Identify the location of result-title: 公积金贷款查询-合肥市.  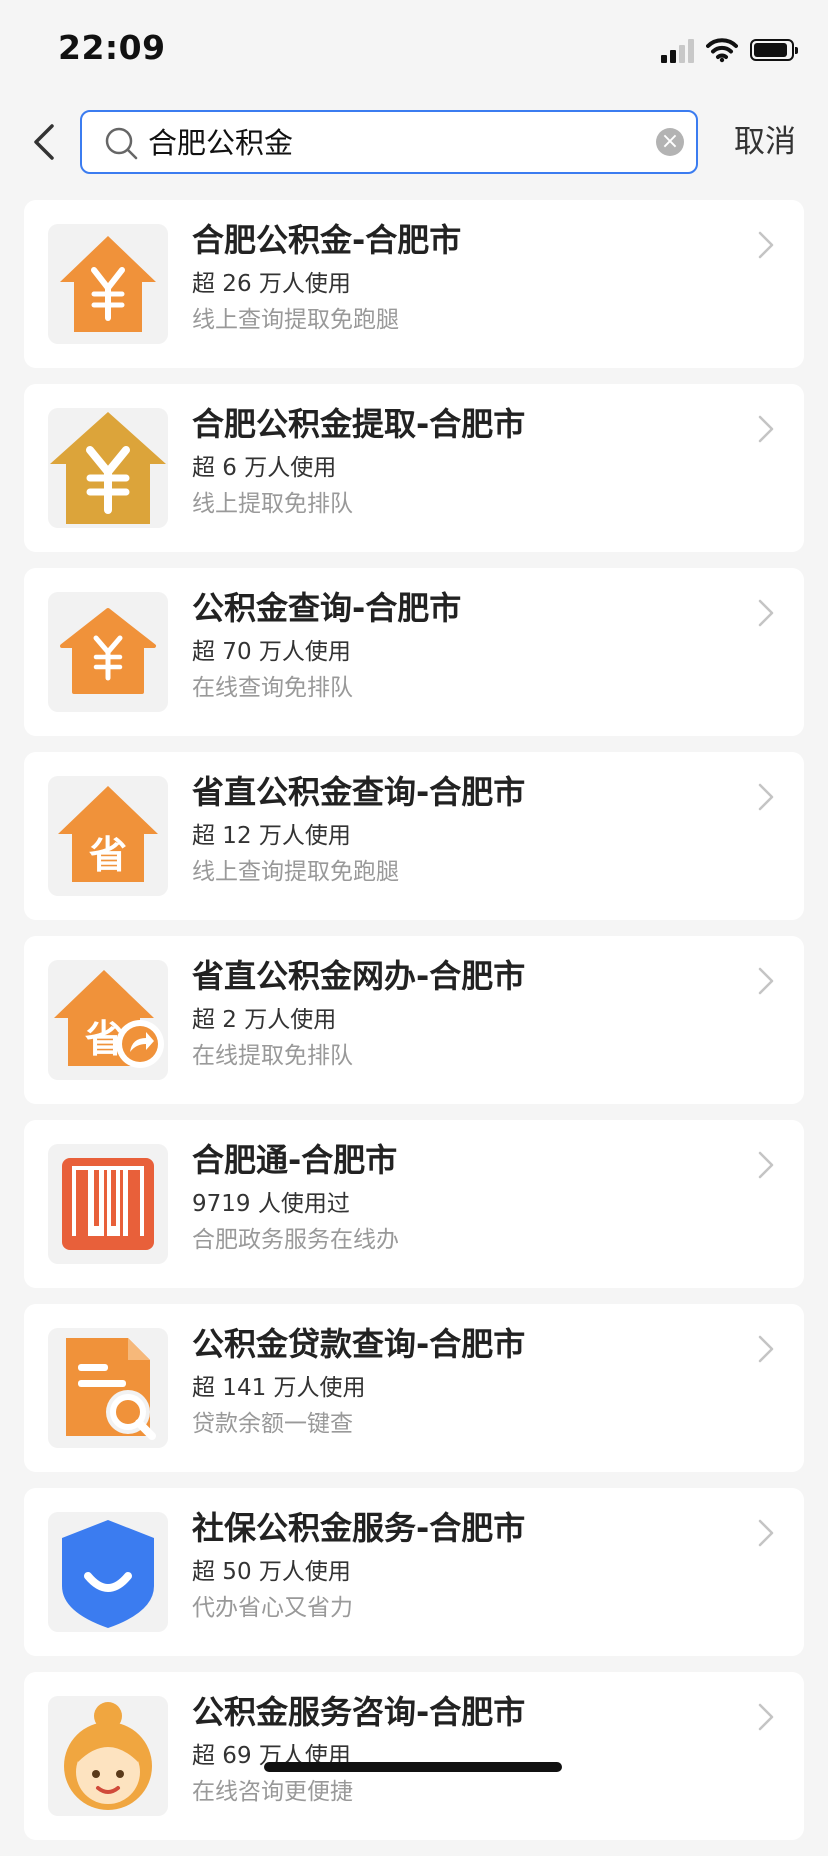
(359, 1344).